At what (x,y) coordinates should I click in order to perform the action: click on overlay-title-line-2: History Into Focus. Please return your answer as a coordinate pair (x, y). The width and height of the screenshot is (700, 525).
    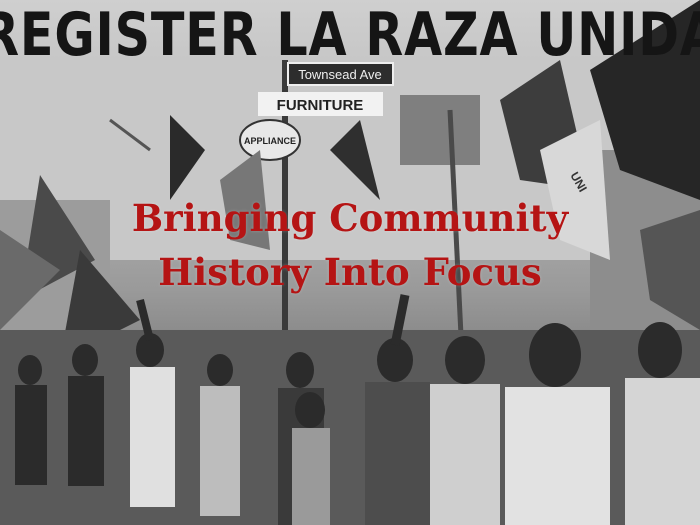
    Looking at the image, I should click on (350, 272).